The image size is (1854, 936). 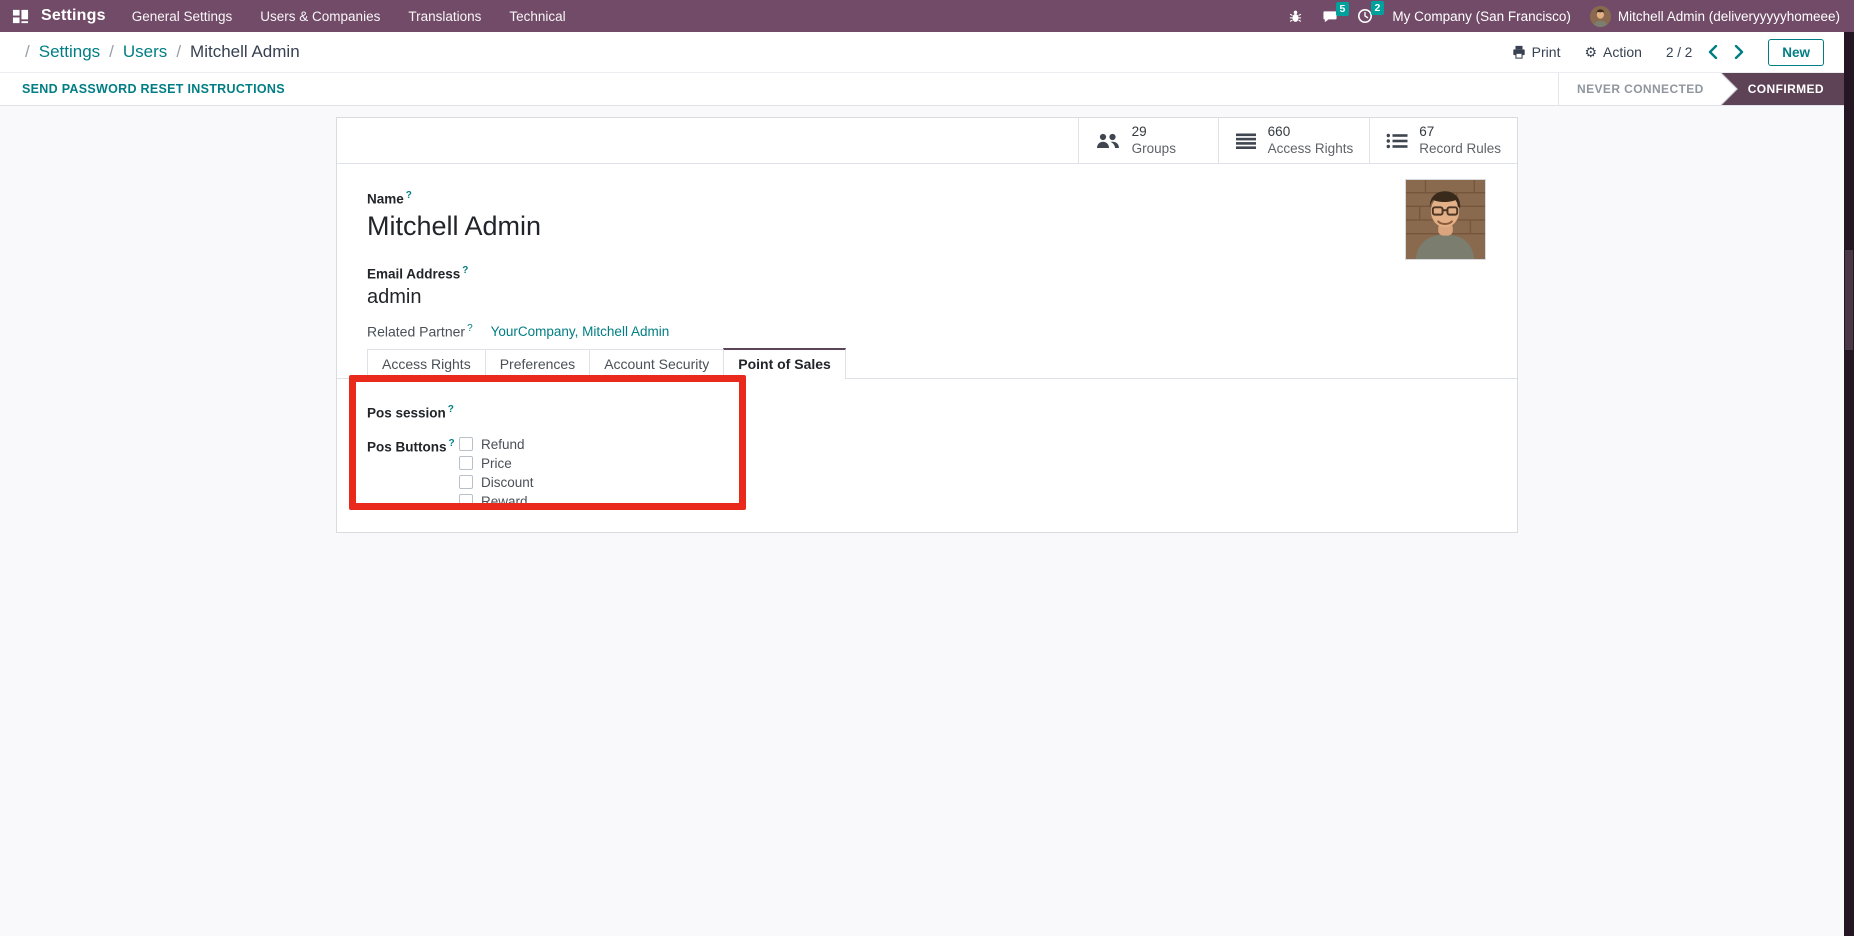 What do you see at coordinates (1342, 8) in the screenshot?
I see `messages-count-badge: 5` at bounding box center [1342, 8].